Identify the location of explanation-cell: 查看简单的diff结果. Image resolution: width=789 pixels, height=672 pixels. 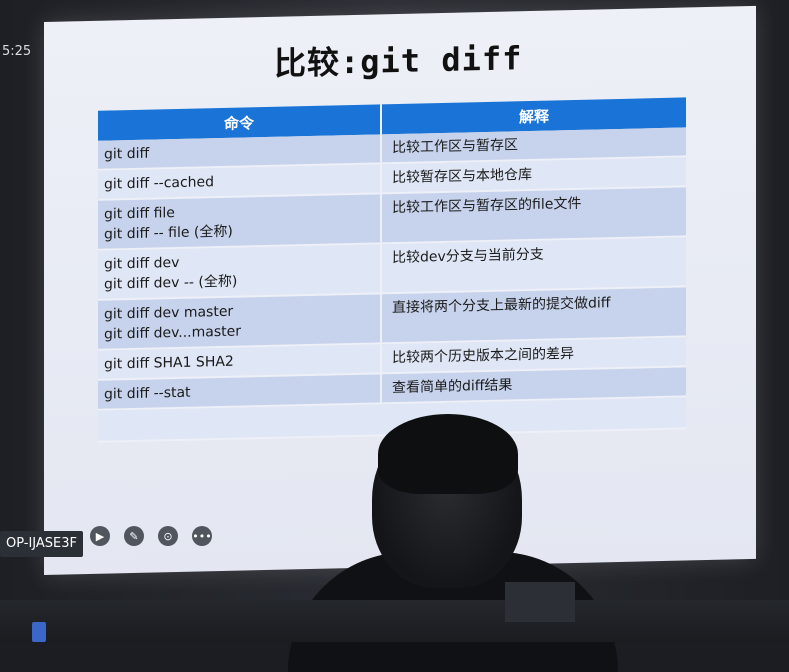
(452, 387).